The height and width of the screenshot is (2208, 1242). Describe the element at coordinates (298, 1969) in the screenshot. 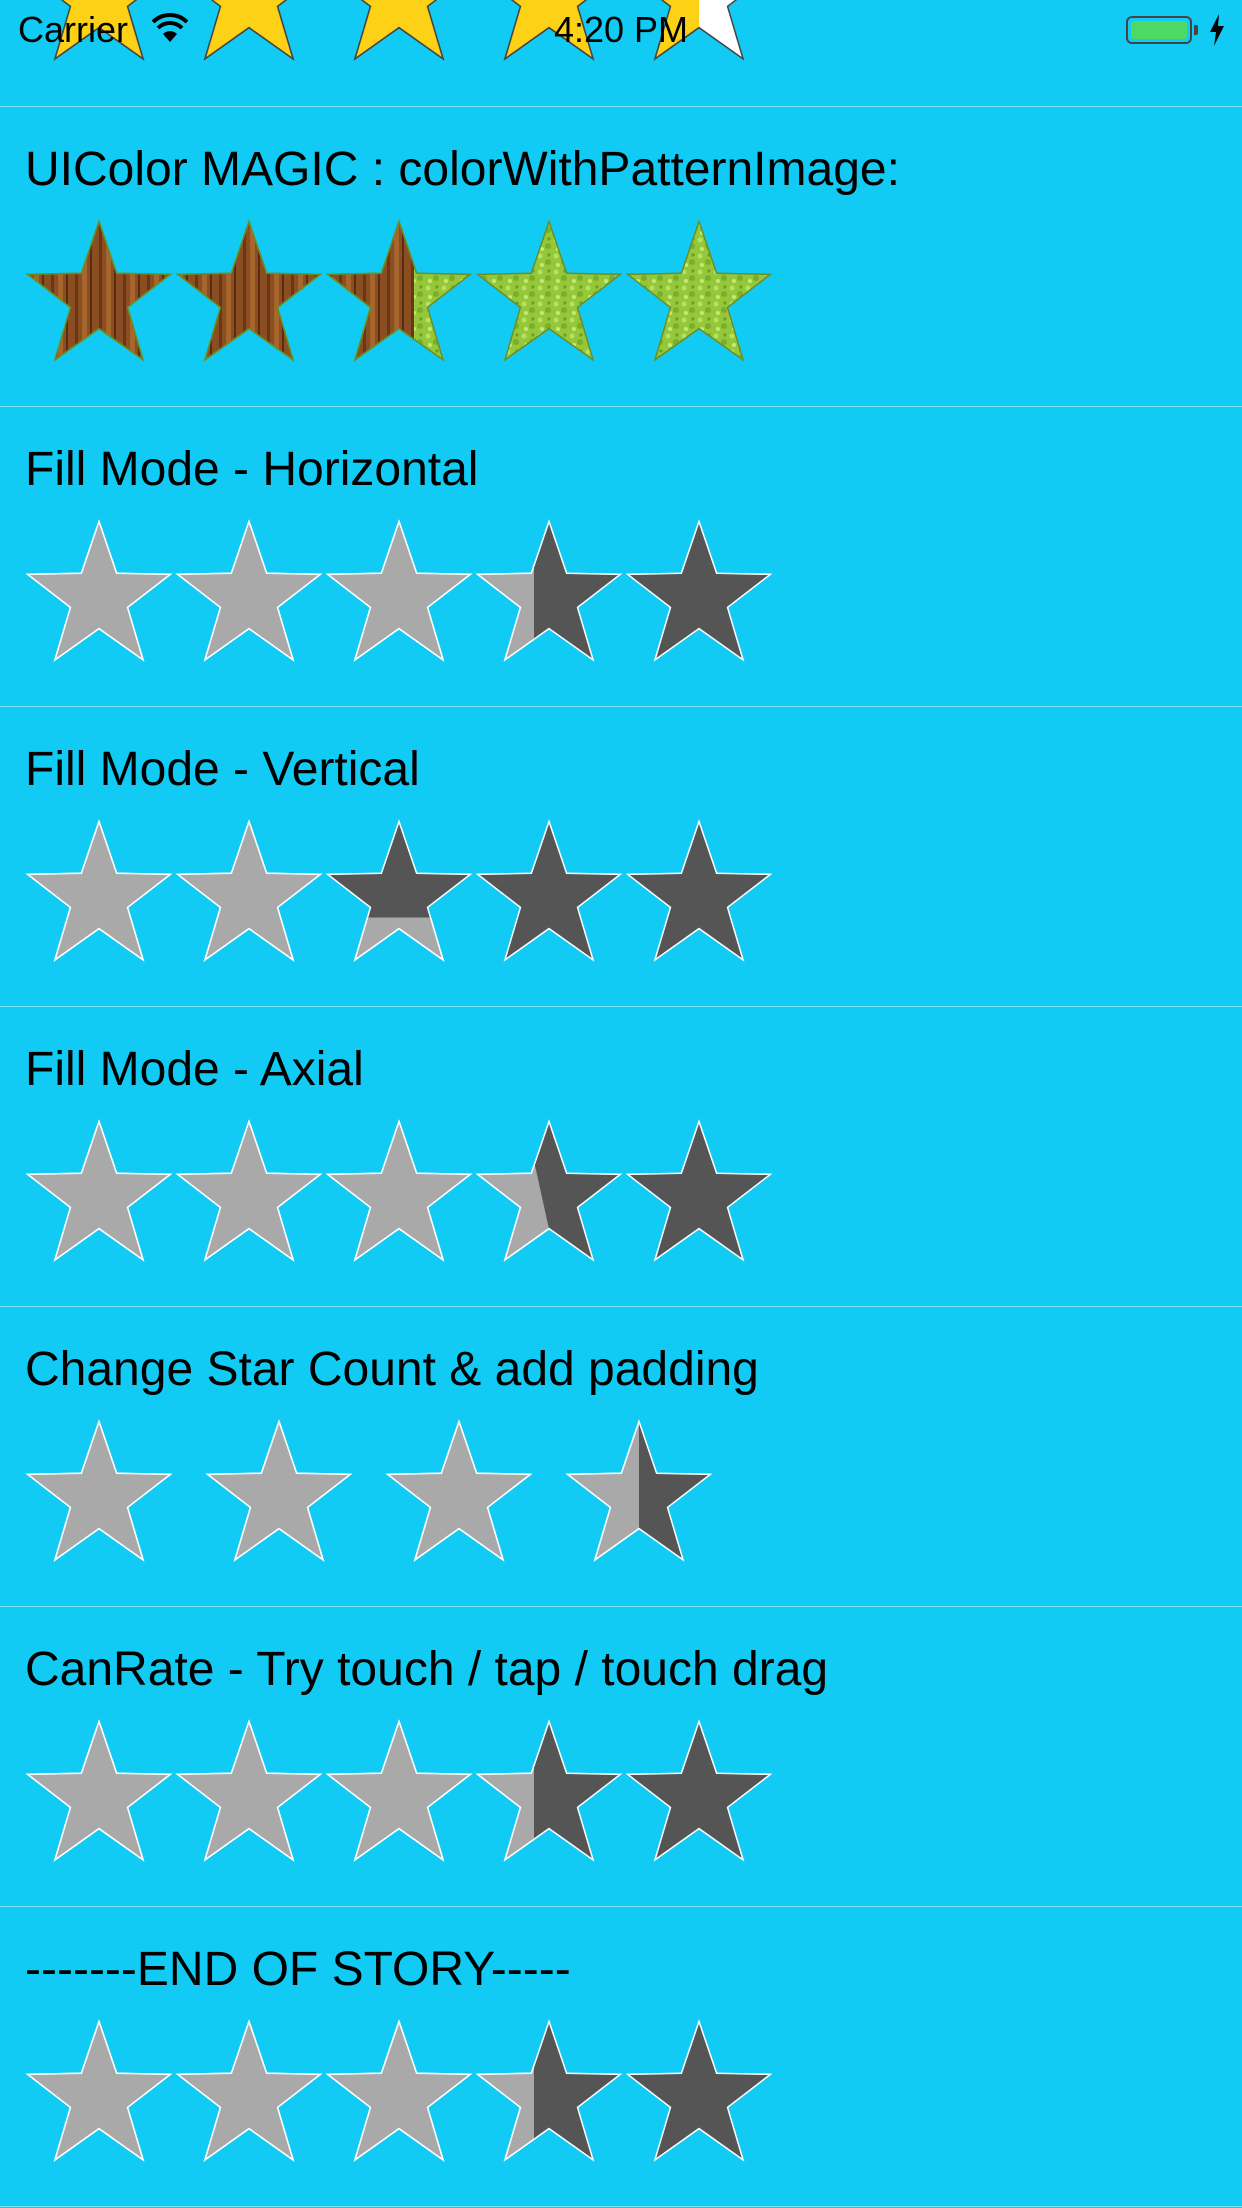

I see `cell-title: -------END OF STORY-----` at that location.